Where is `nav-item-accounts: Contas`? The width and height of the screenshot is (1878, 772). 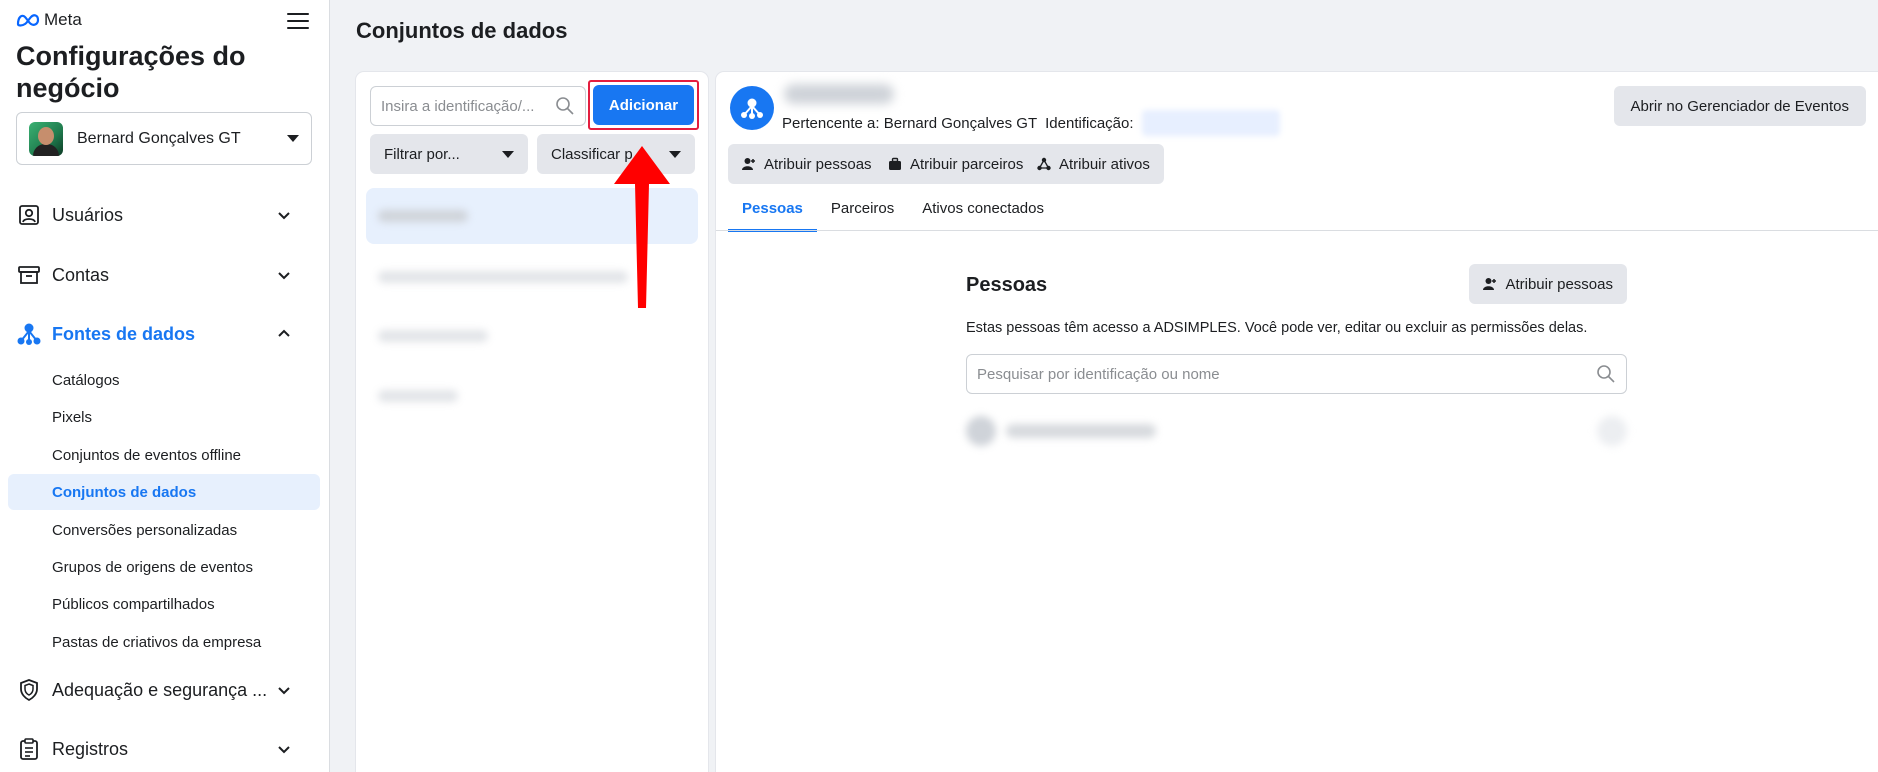
nav-item-accounts: Contas is located at coordinates (161, 275).